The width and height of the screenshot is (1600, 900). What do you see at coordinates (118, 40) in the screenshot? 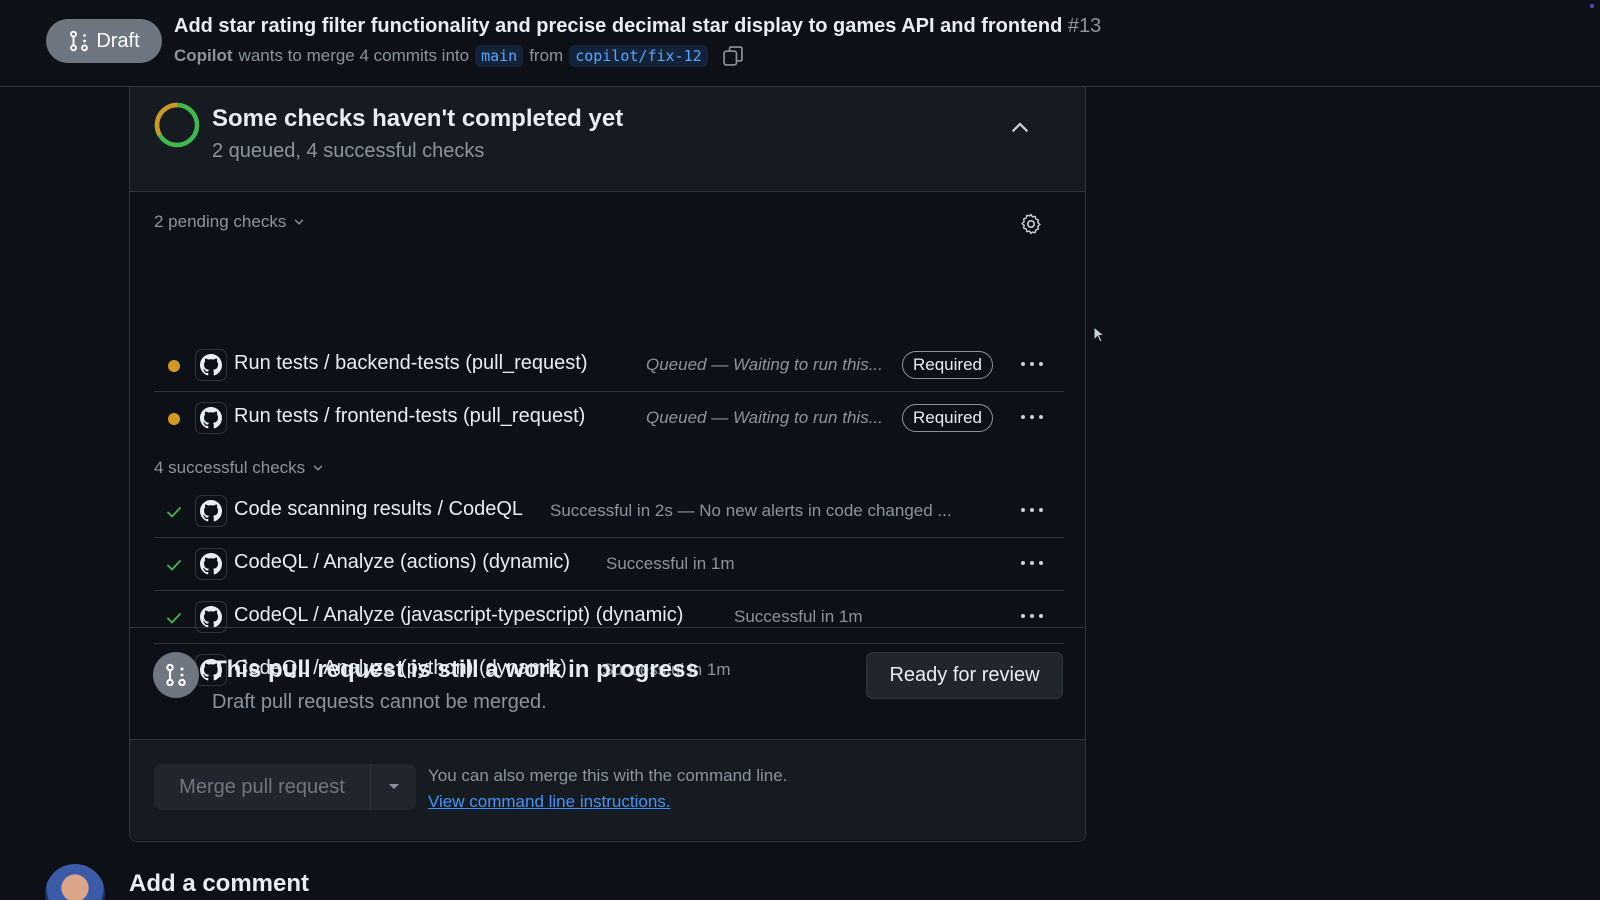
I see `draft-label: Draft` at bounding box center [118, 40].